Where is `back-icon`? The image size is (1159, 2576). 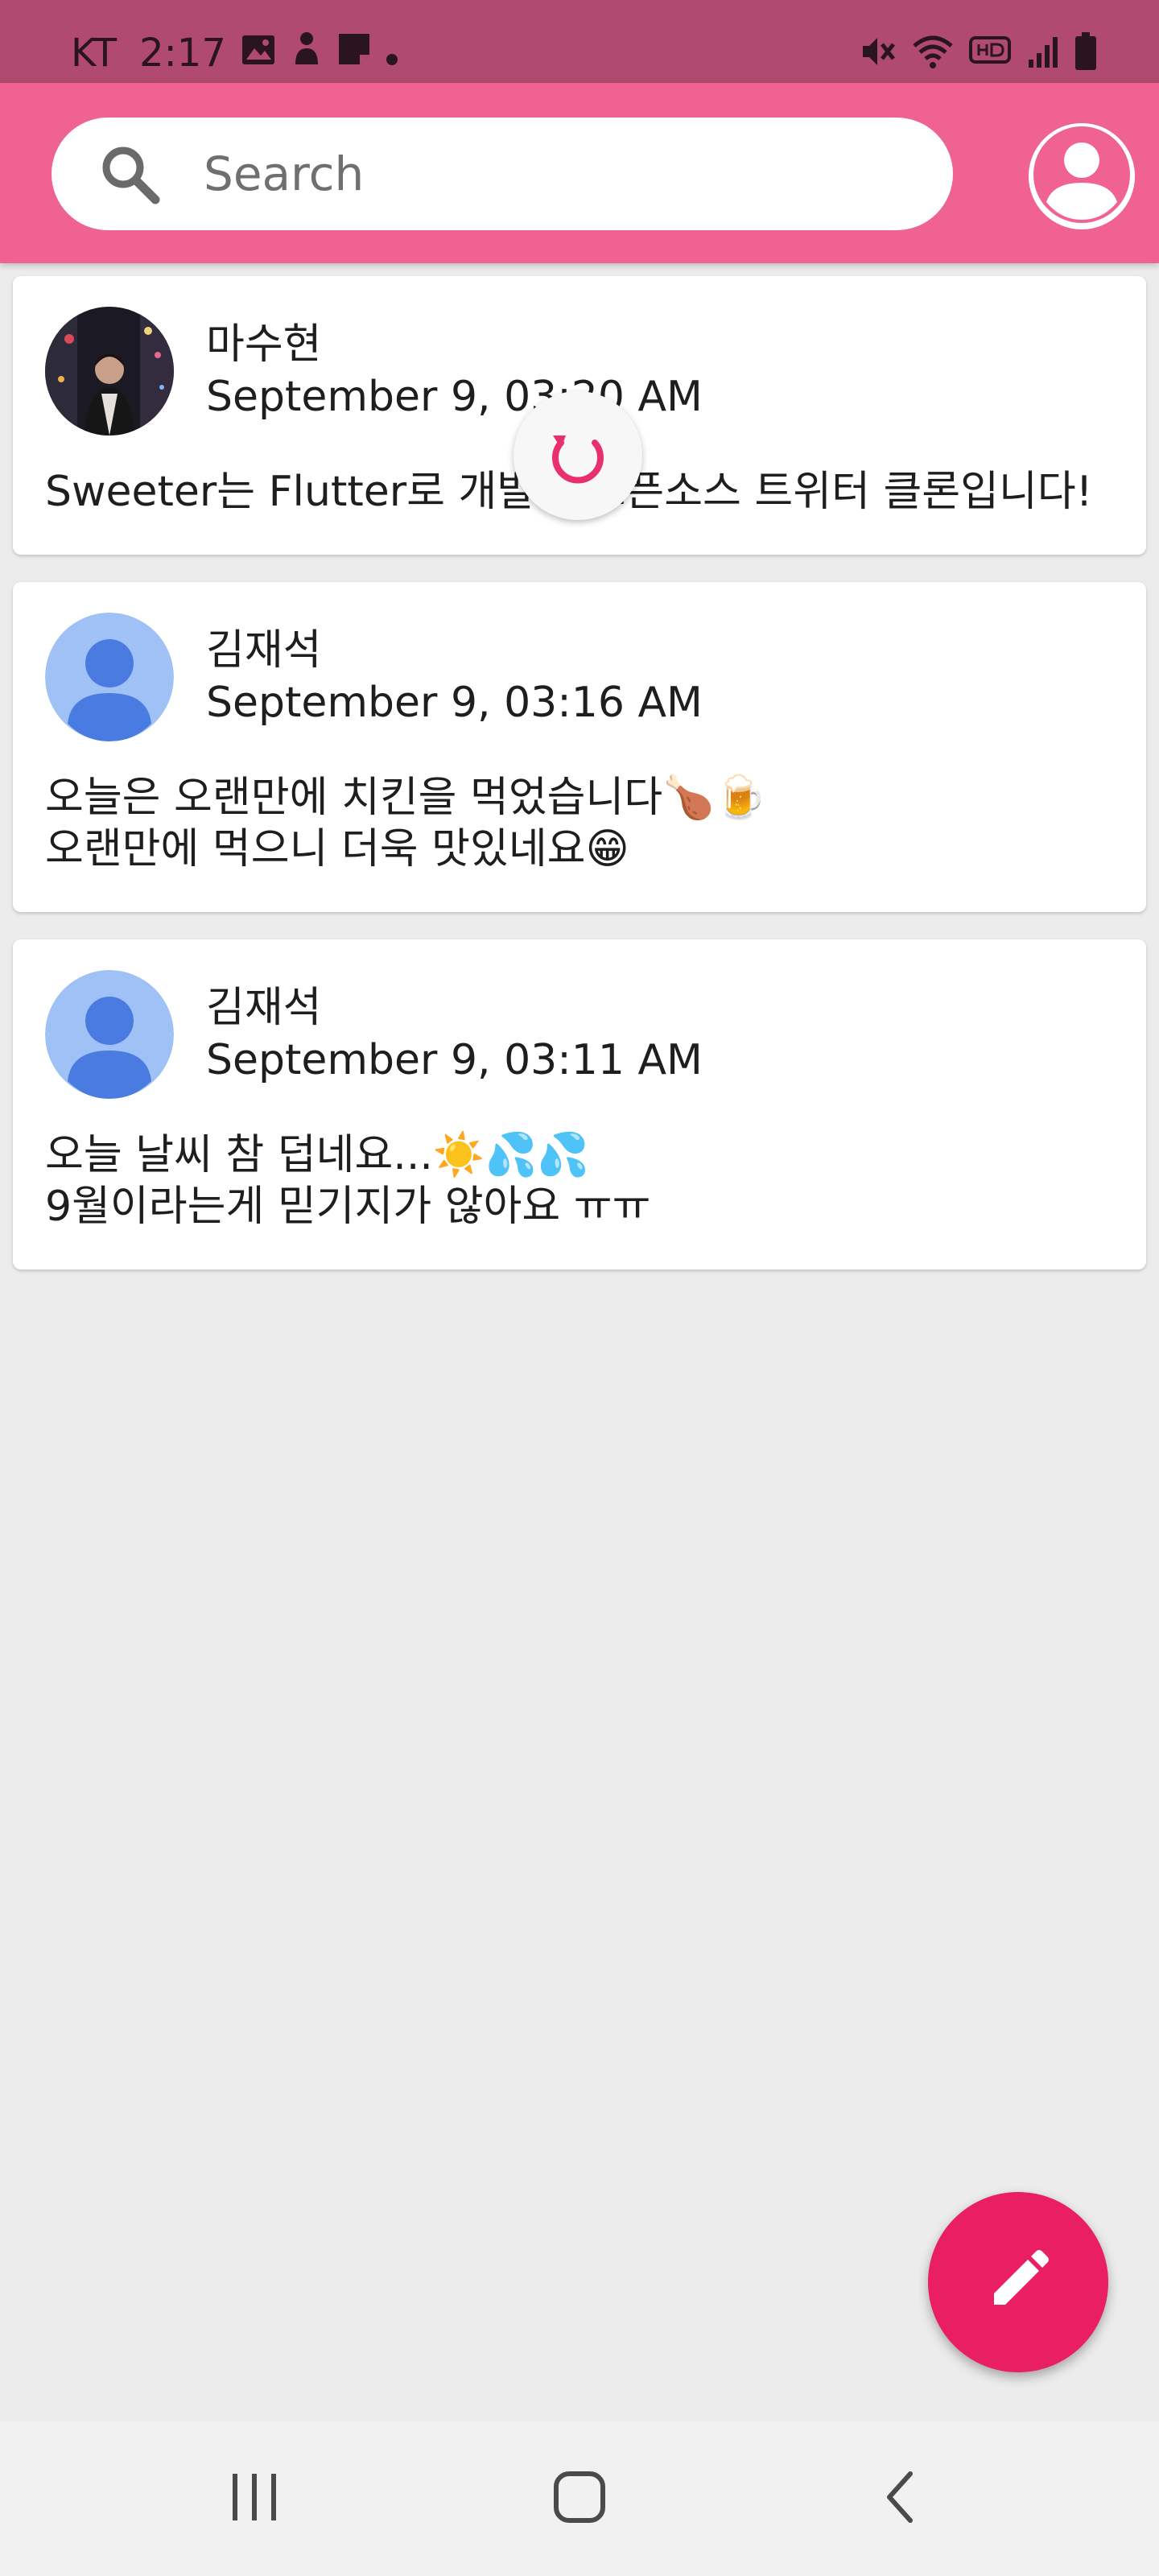 back-icon is located at coordinates (901, 2499).